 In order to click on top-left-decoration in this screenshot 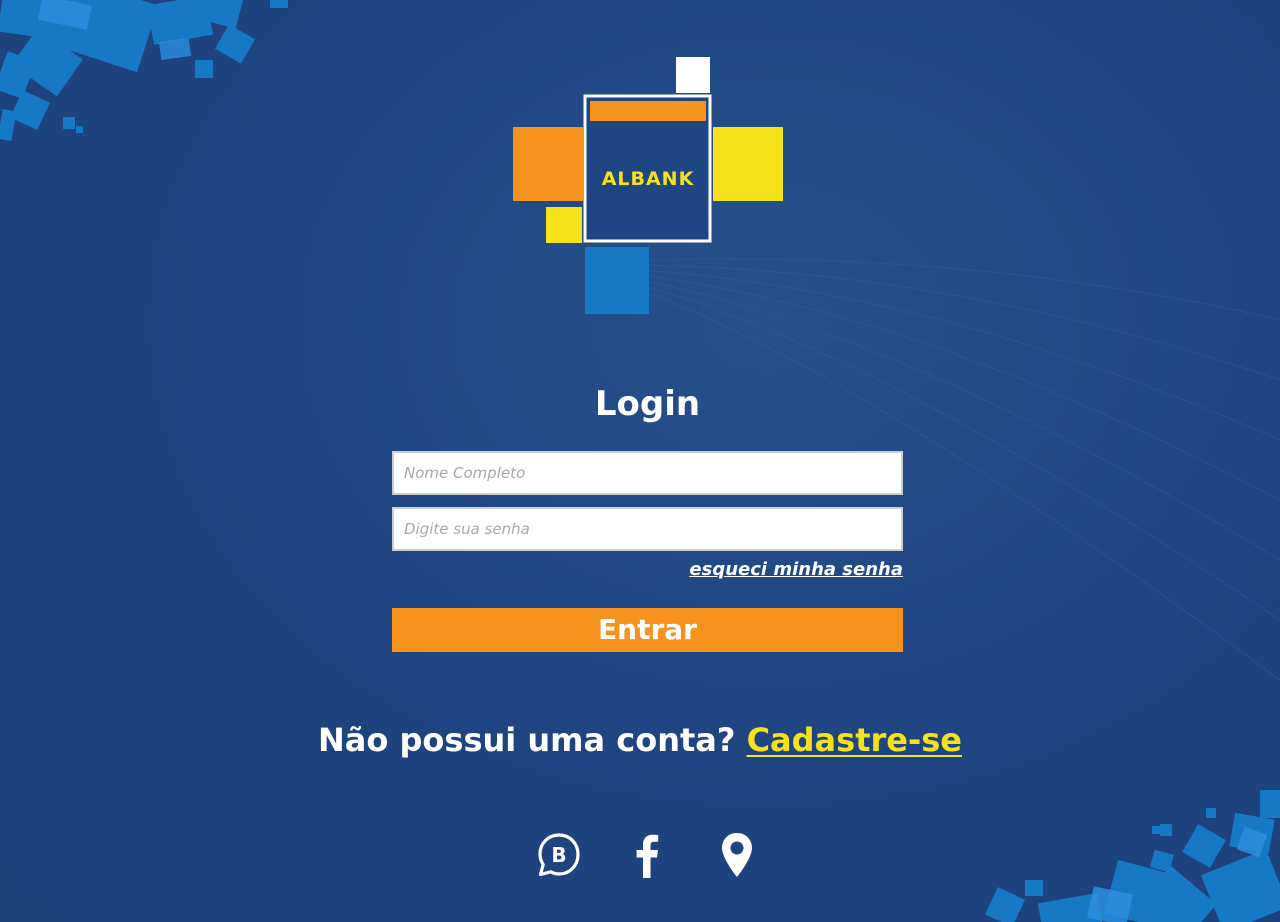, I will do `click(144, 70)`.